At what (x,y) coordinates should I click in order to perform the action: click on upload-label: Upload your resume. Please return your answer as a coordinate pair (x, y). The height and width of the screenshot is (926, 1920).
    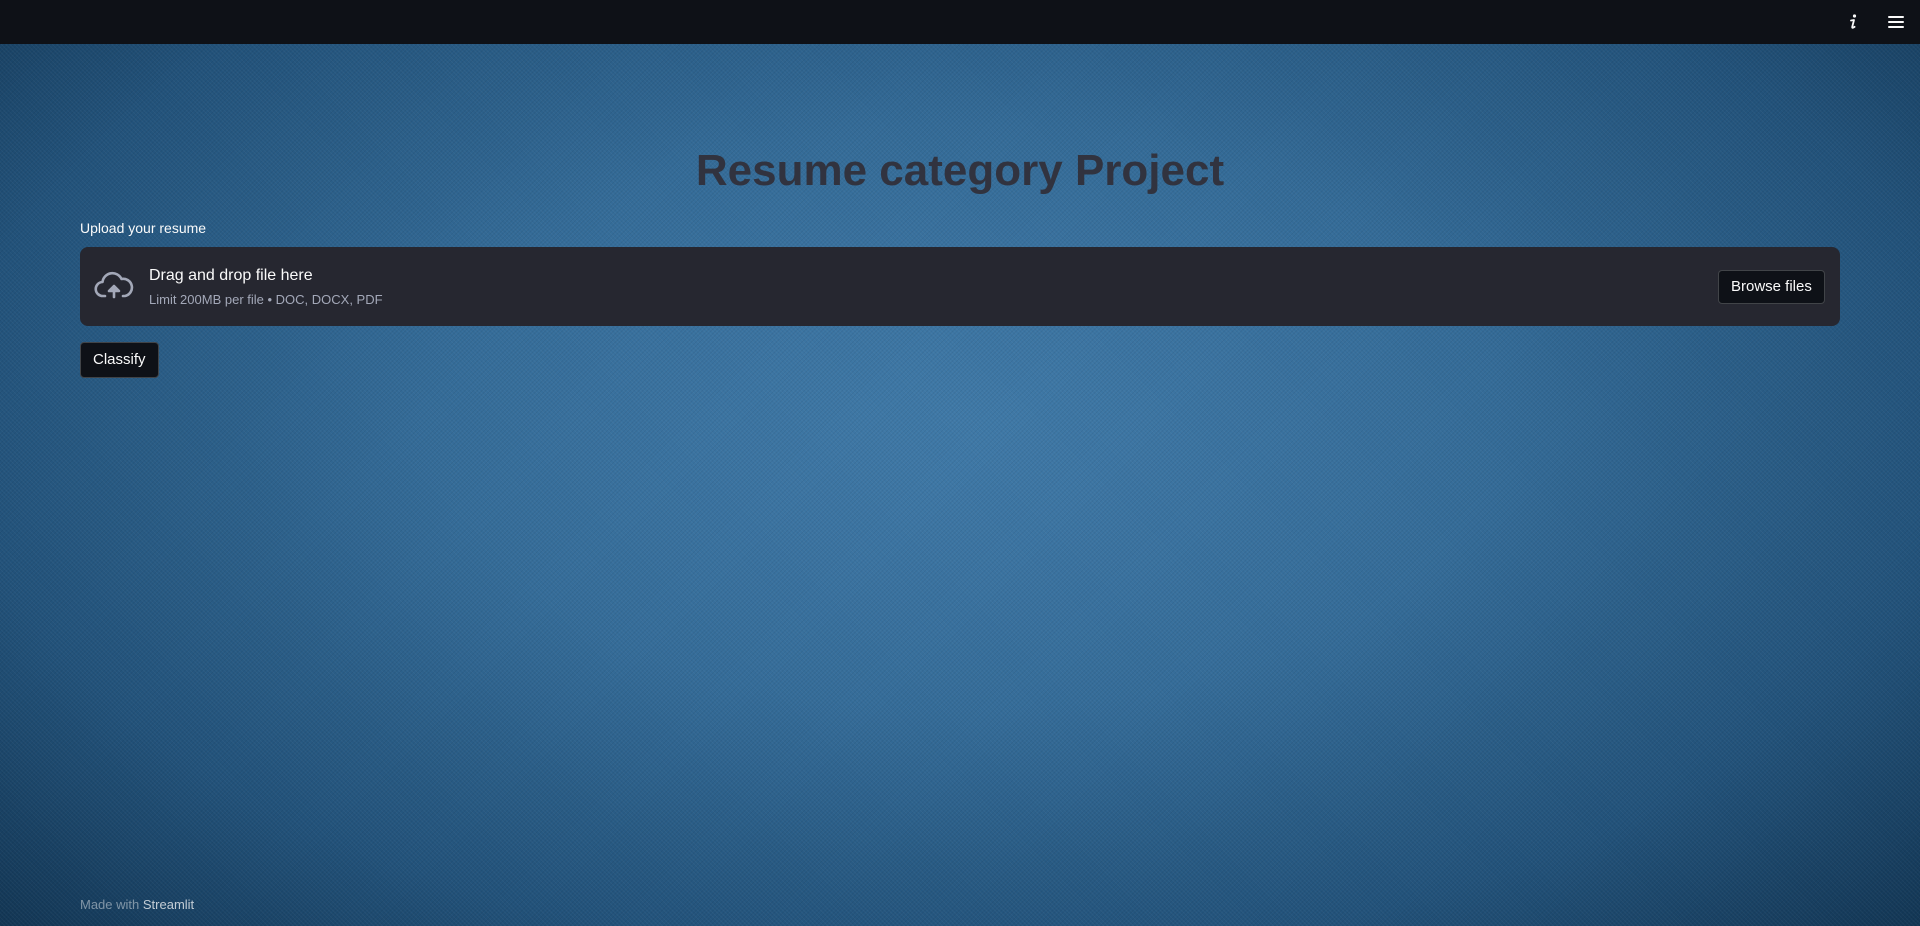
    Looking at the image, I should click on (143, 228).